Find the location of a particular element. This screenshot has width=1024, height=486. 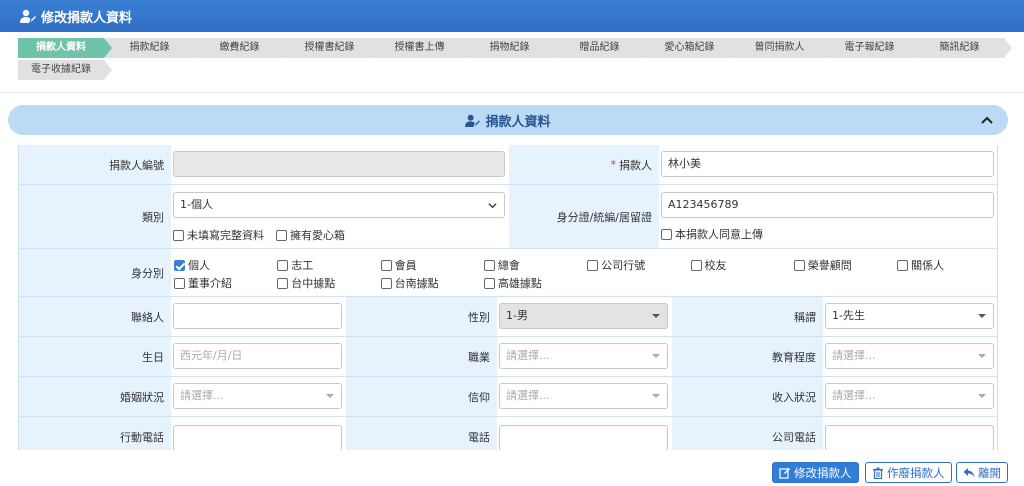

field-label: 性別 is located at coordinates (421, 316).